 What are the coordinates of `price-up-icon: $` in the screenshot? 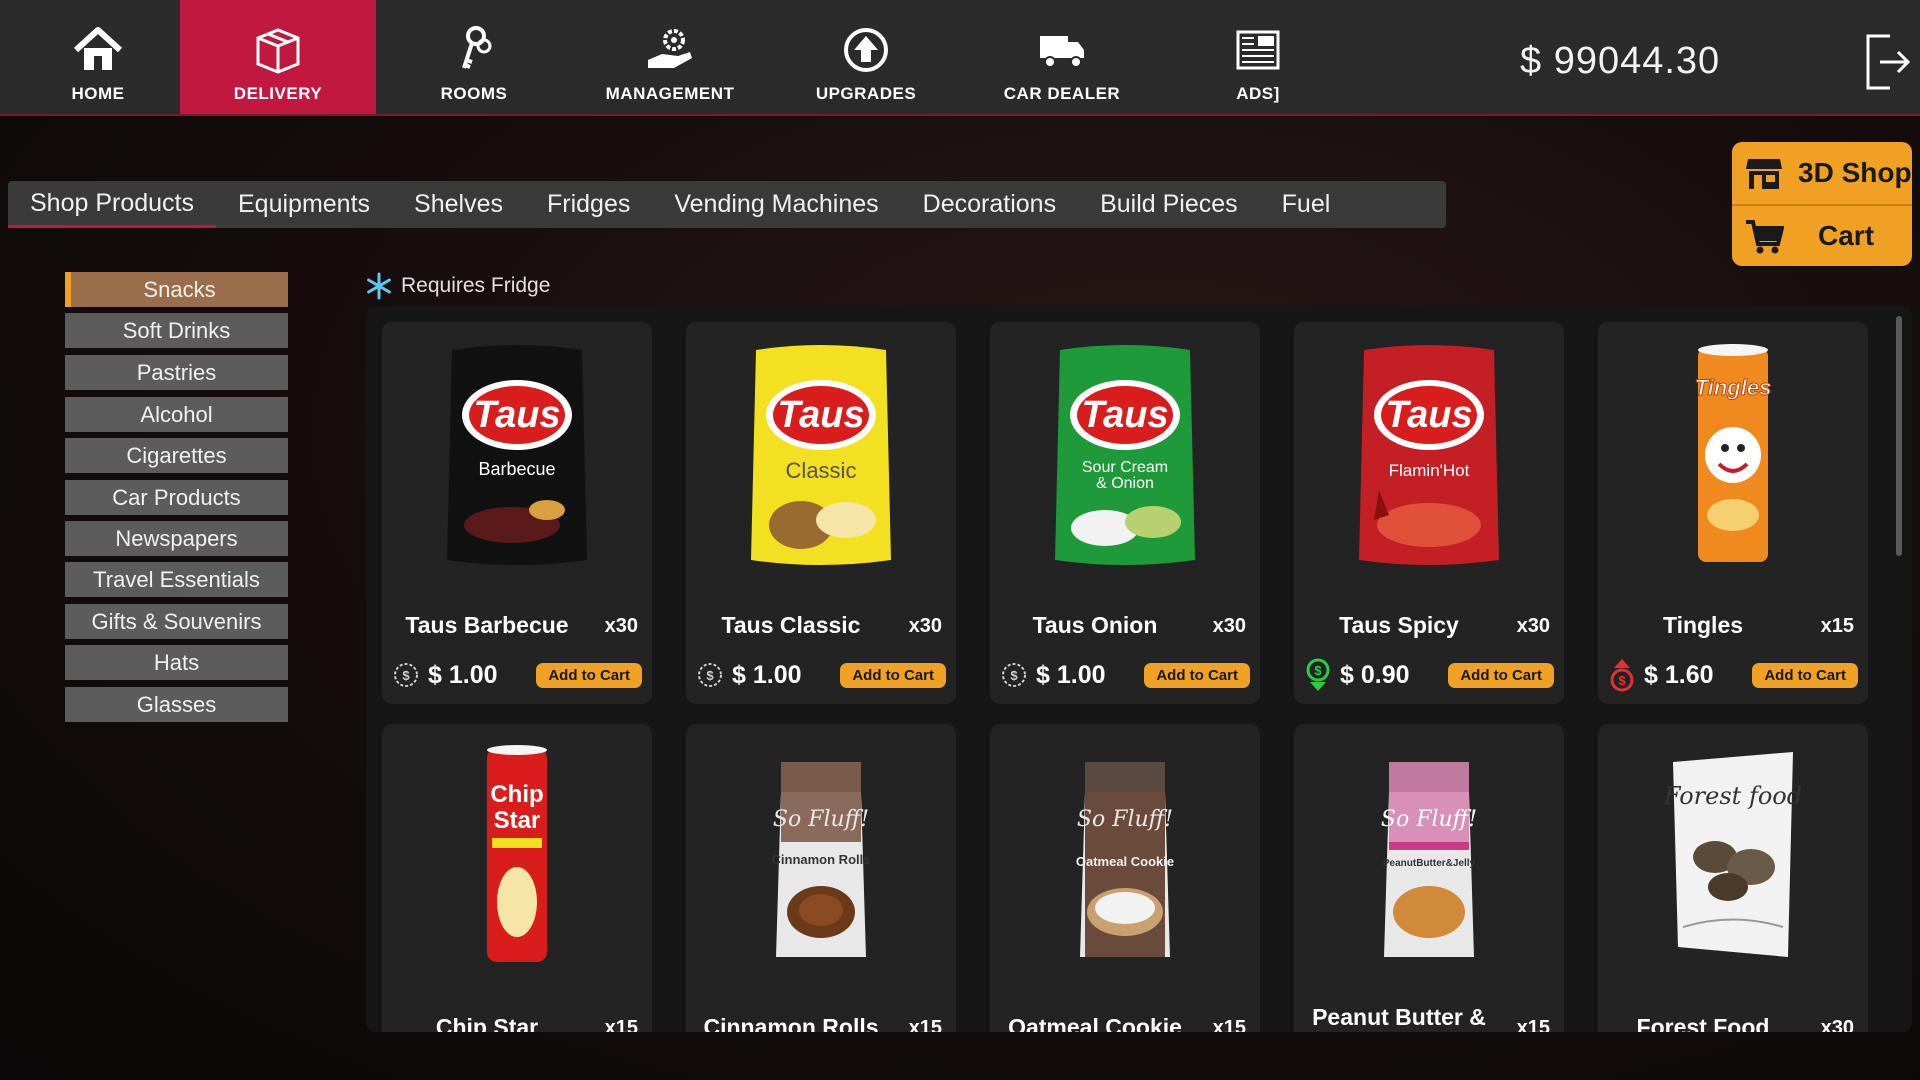 It's located at (1622, 675).